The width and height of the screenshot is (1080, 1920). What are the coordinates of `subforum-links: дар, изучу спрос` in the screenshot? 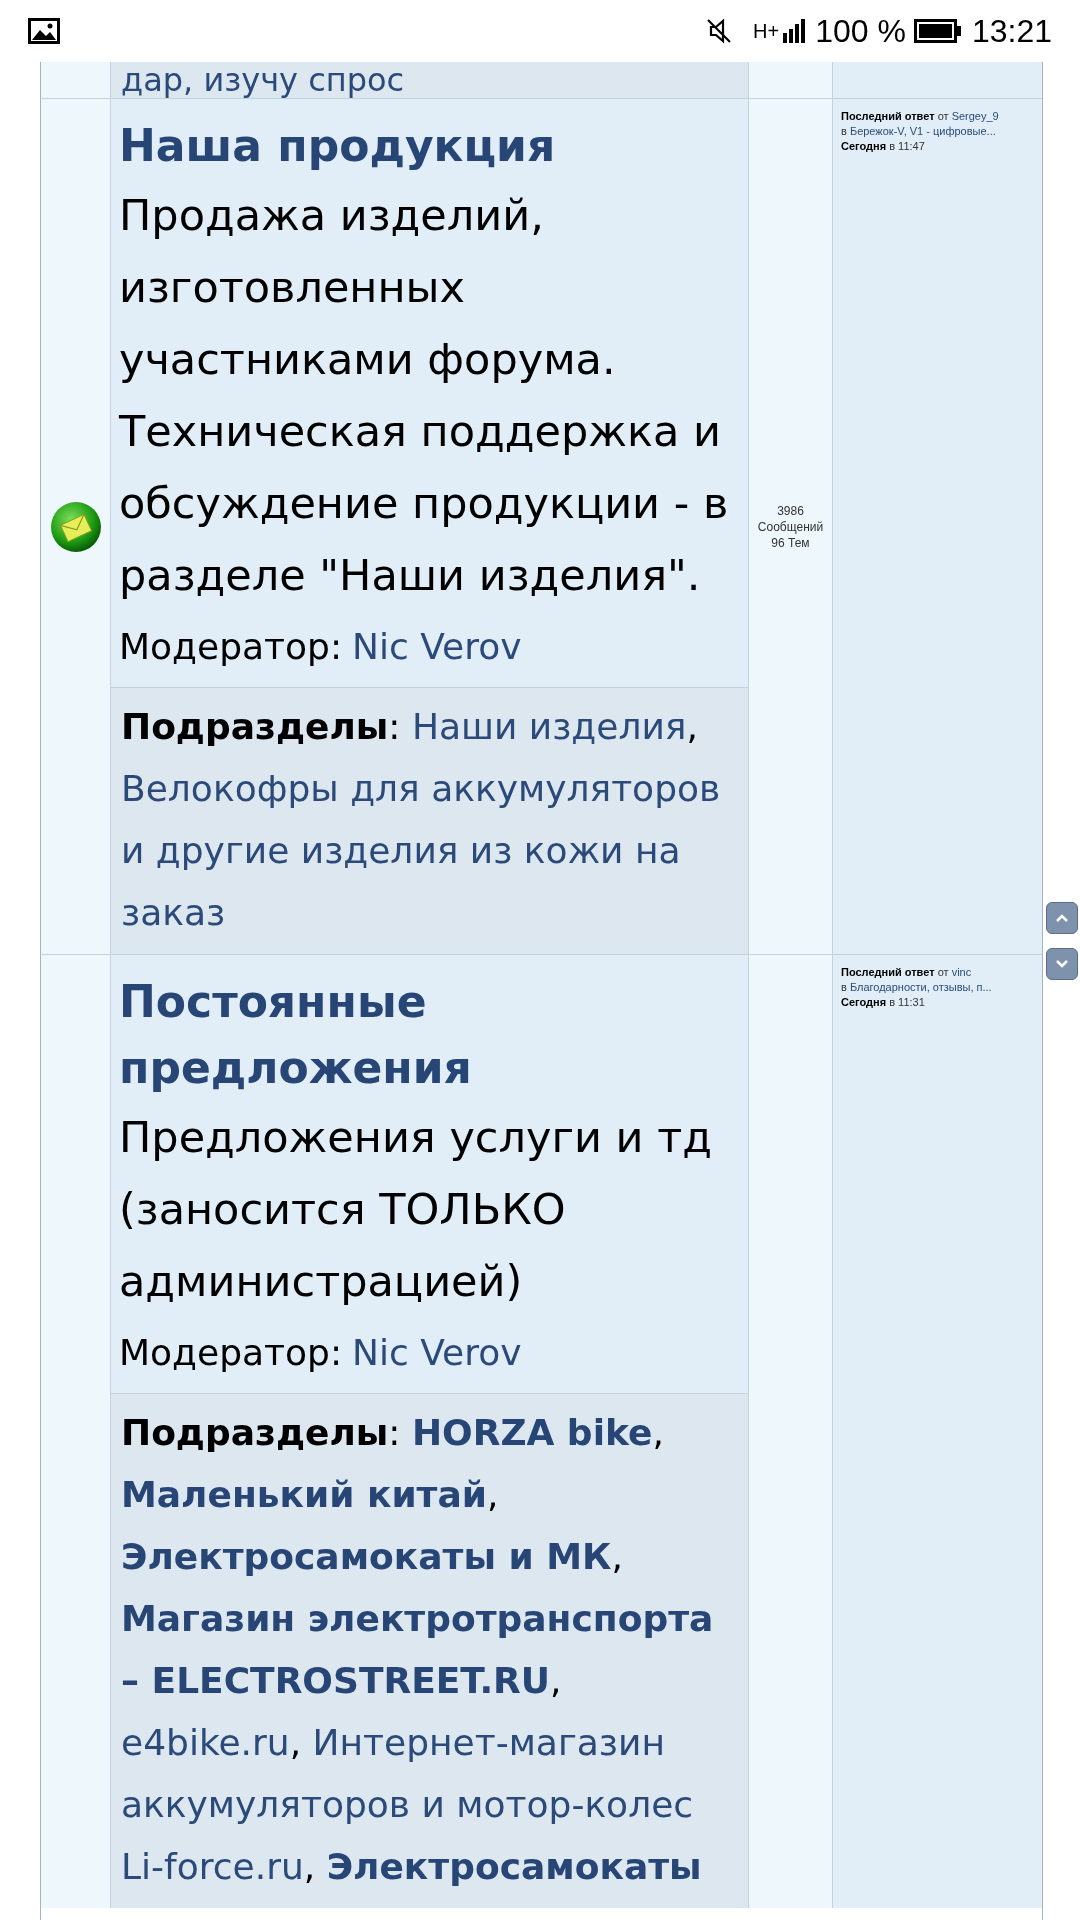 It's located at (263, 80).